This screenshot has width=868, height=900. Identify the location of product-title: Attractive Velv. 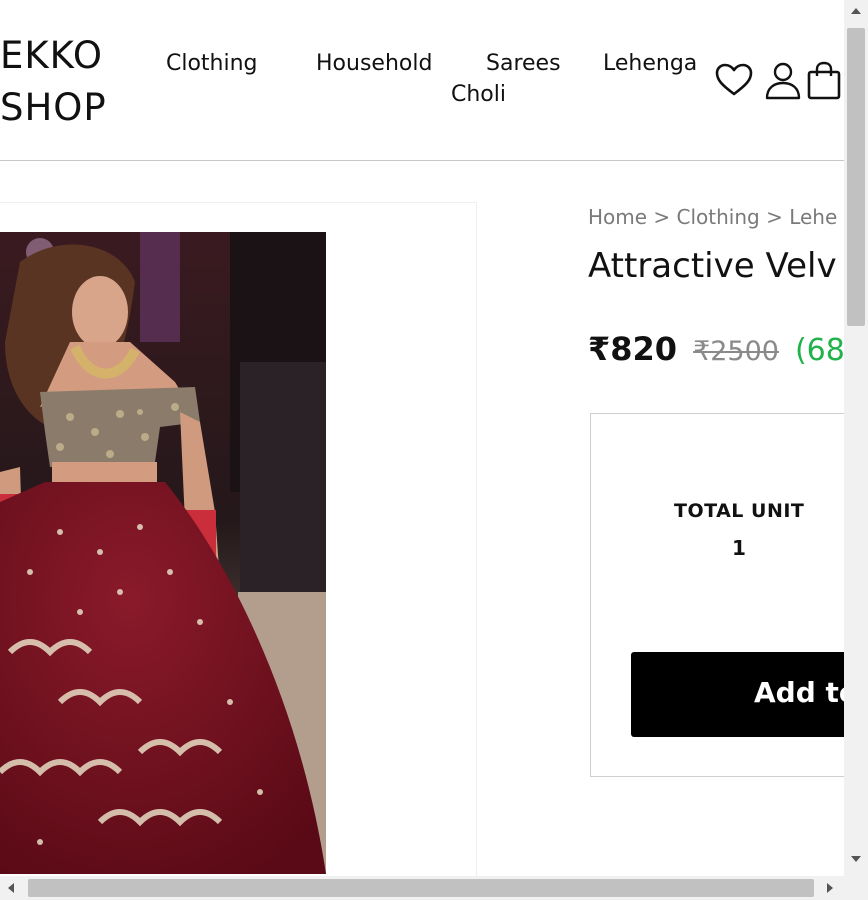
(712, 266).